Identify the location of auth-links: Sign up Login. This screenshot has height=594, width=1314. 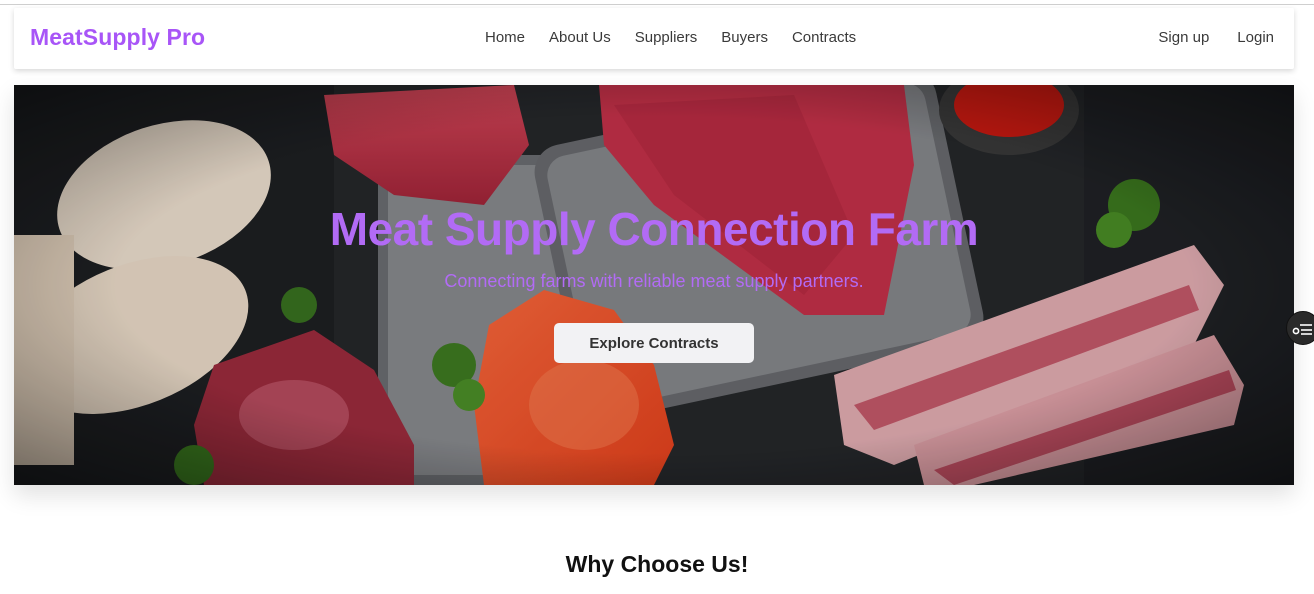
(1216, 37).